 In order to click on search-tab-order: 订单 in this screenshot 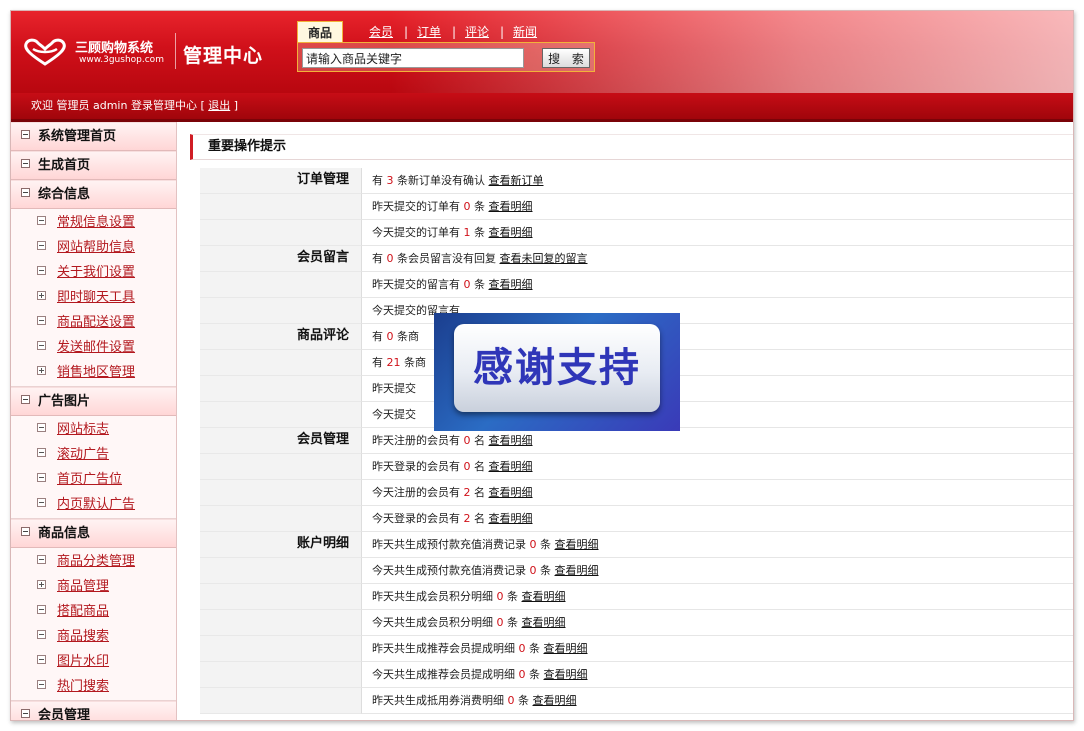, I will do `click(429, 32)`.